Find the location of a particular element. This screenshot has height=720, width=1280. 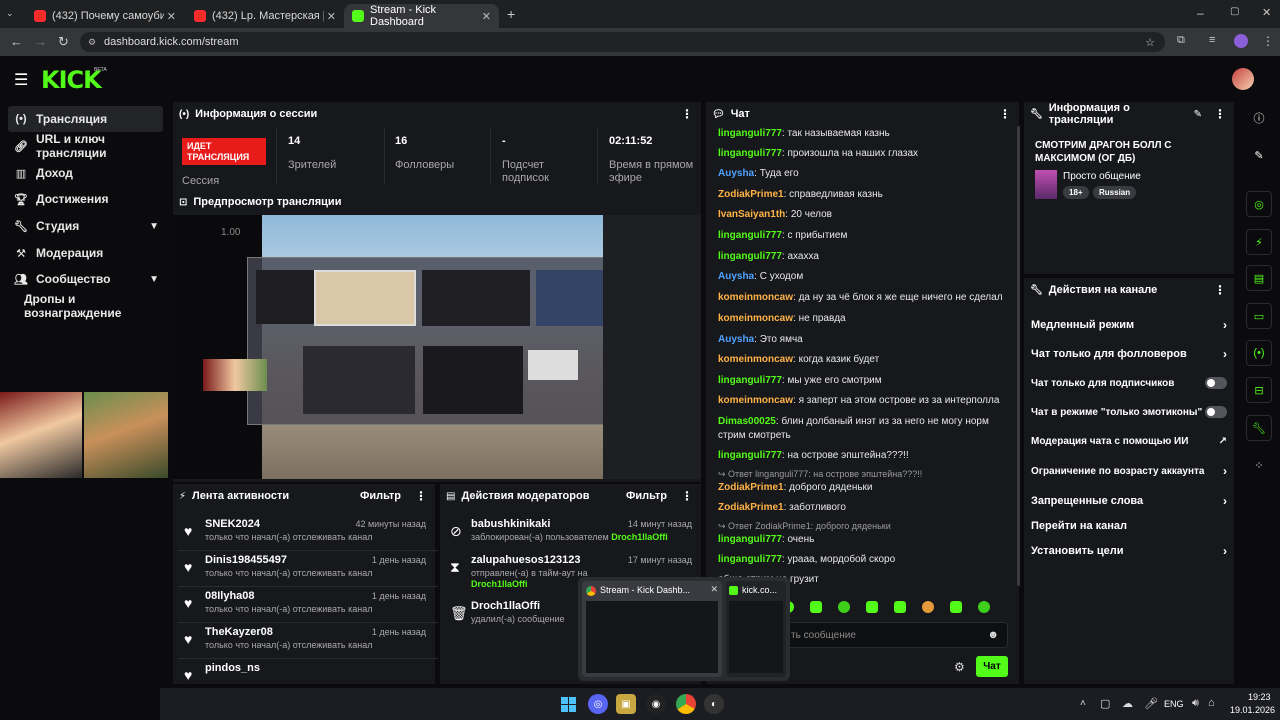

chat-send-button: Чат is located at coordinates (992, 666).